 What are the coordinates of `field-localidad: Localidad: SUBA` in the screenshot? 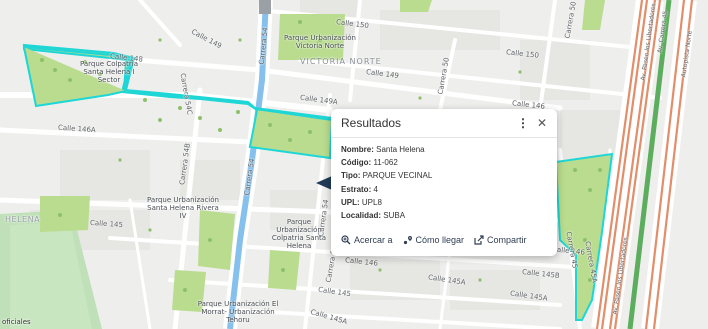 It's located at (373, 216).